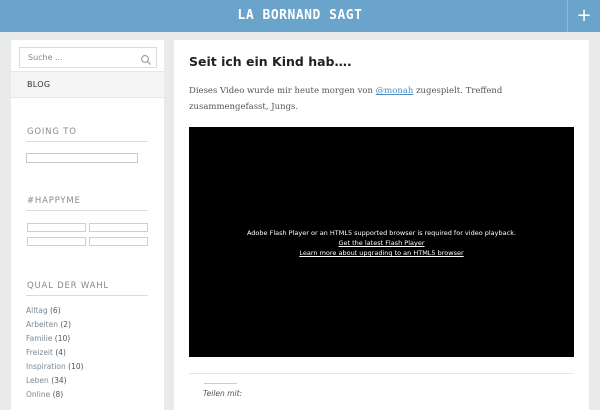  I want to click on category-link: Online, so click(38, 394).